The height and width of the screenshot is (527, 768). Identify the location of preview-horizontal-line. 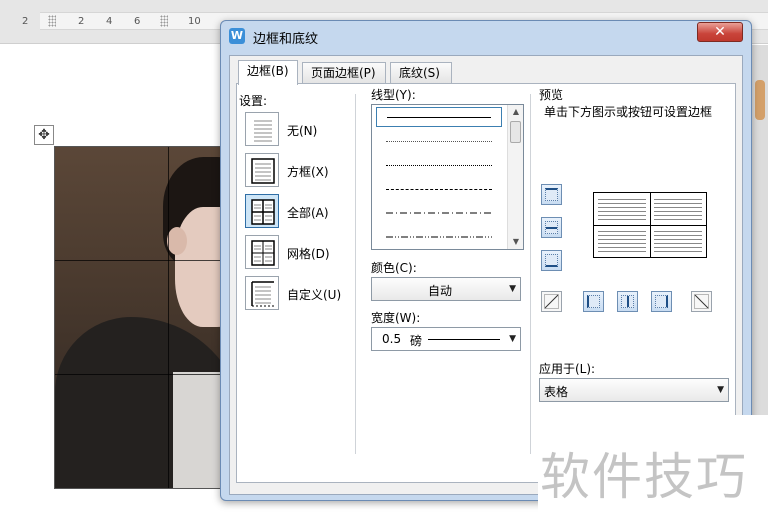
(650, 225).